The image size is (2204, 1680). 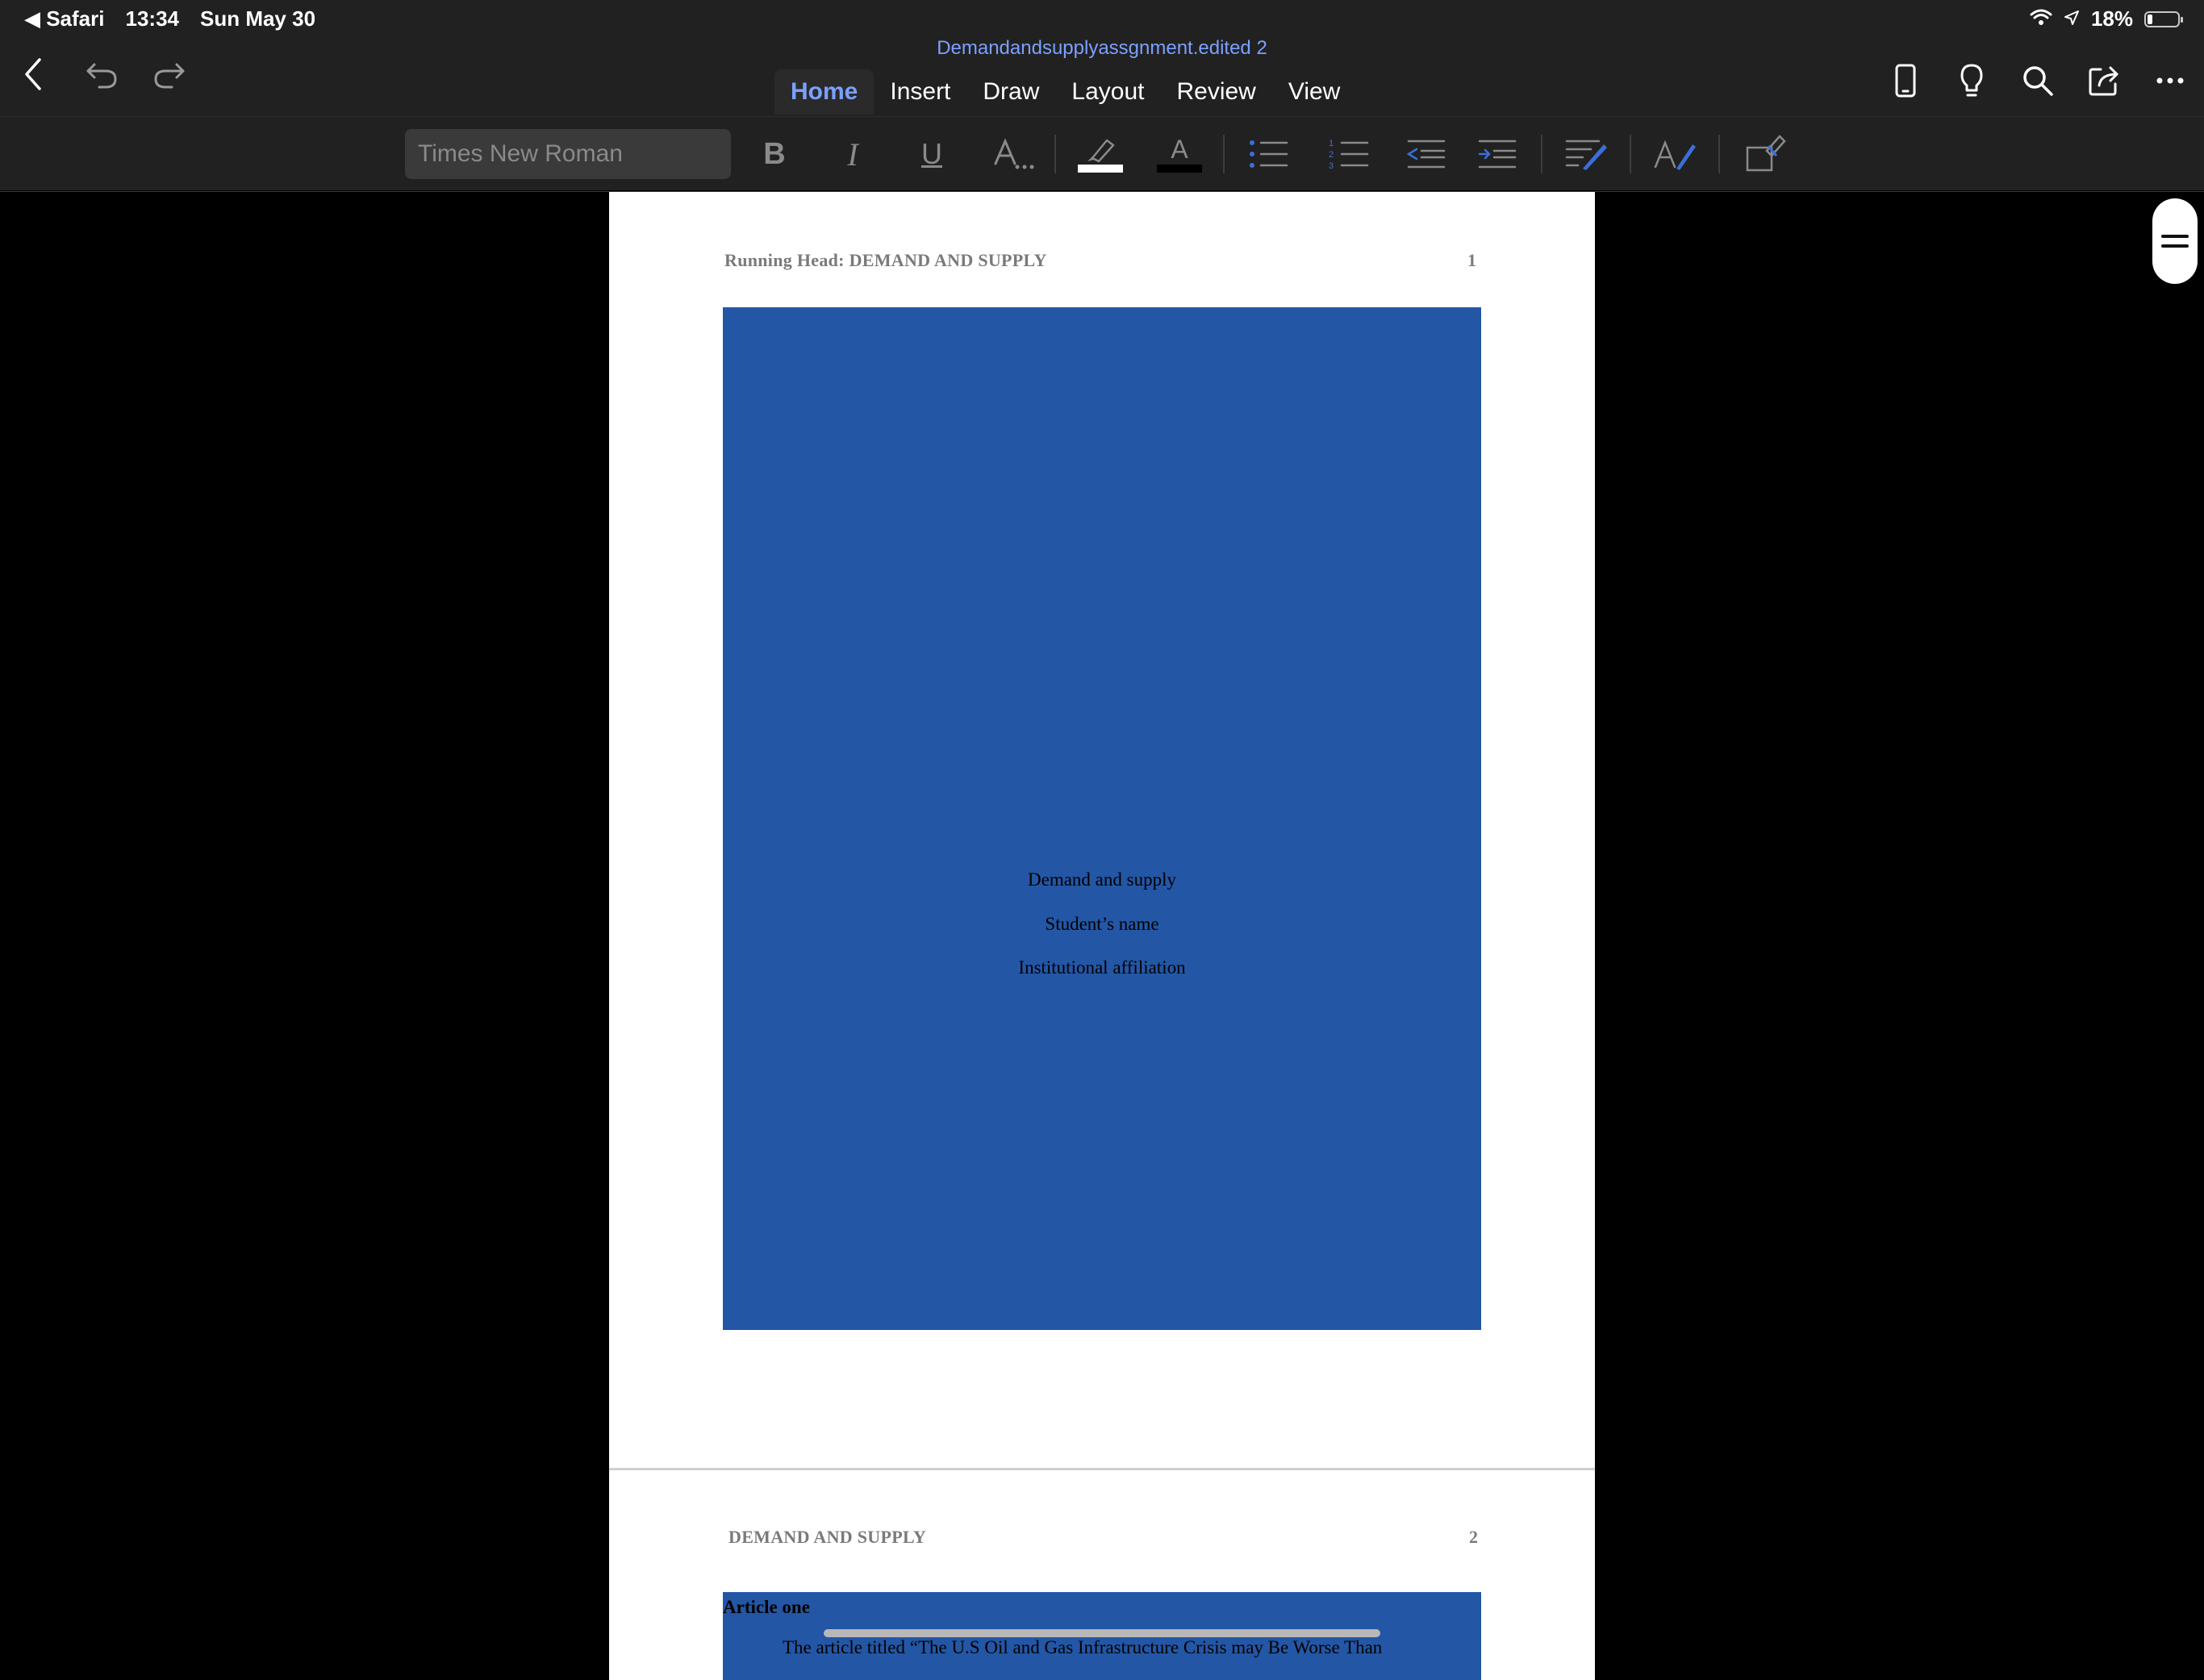 I want to click on mobile-view-icon, so click(x=1905, y=80).